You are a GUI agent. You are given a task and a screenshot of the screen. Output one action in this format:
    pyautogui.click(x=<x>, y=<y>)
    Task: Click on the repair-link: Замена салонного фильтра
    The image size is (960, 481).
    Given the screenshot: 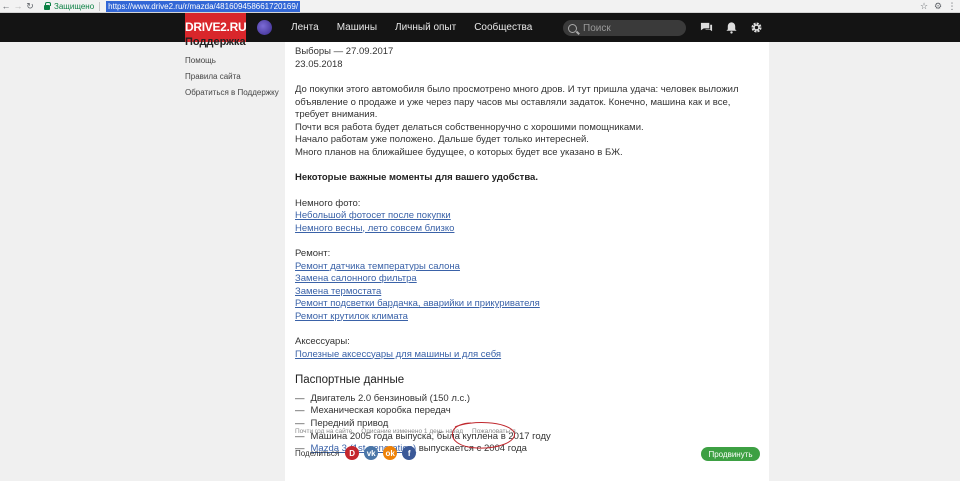 What is the action you would take?
    pyautogui.click(x=356, y=278)
    